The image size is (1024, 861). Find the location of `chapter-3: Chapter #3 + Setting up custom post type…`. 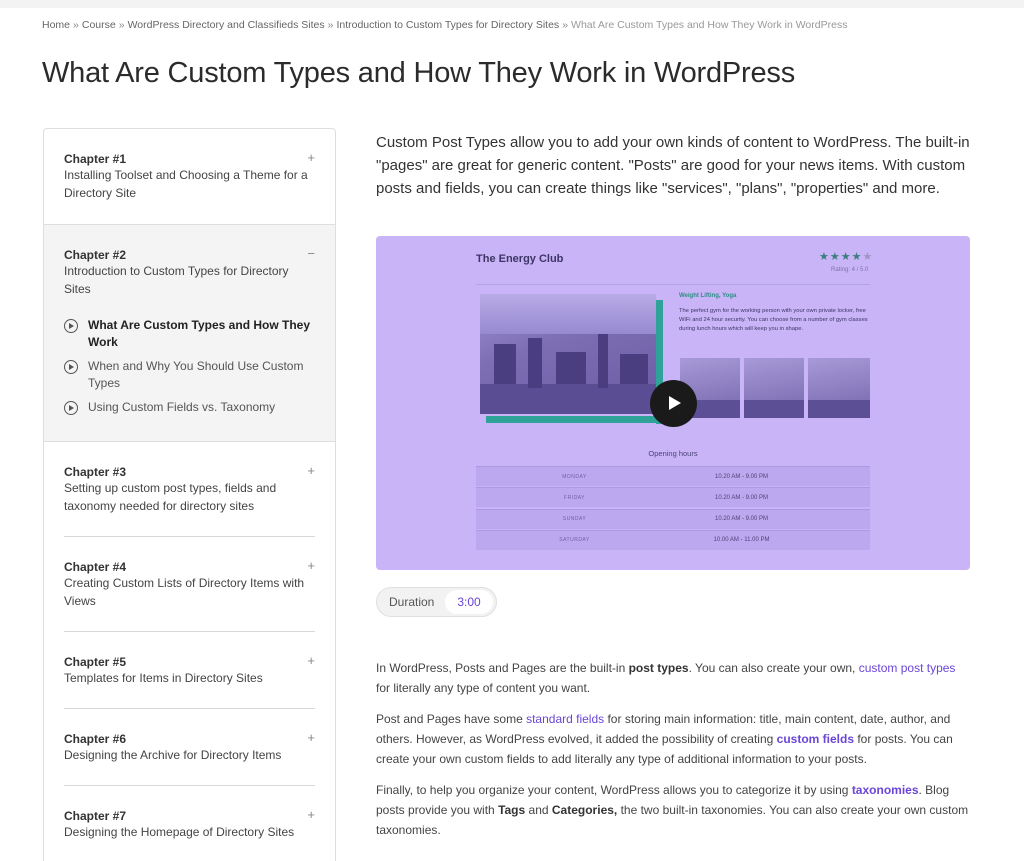

chapter-3: Chapter #3 + Setting up custom post type… is located at coordinates (189, 489).